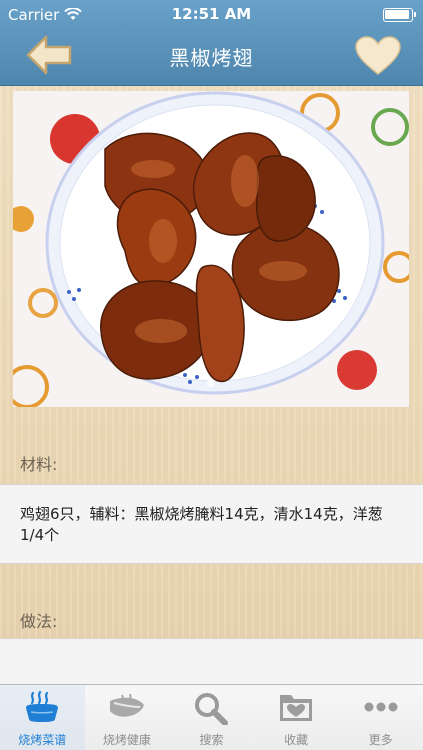  Describe the element at coordinates (378, 56) in the screenshot. I see `heart-icon` at that location.